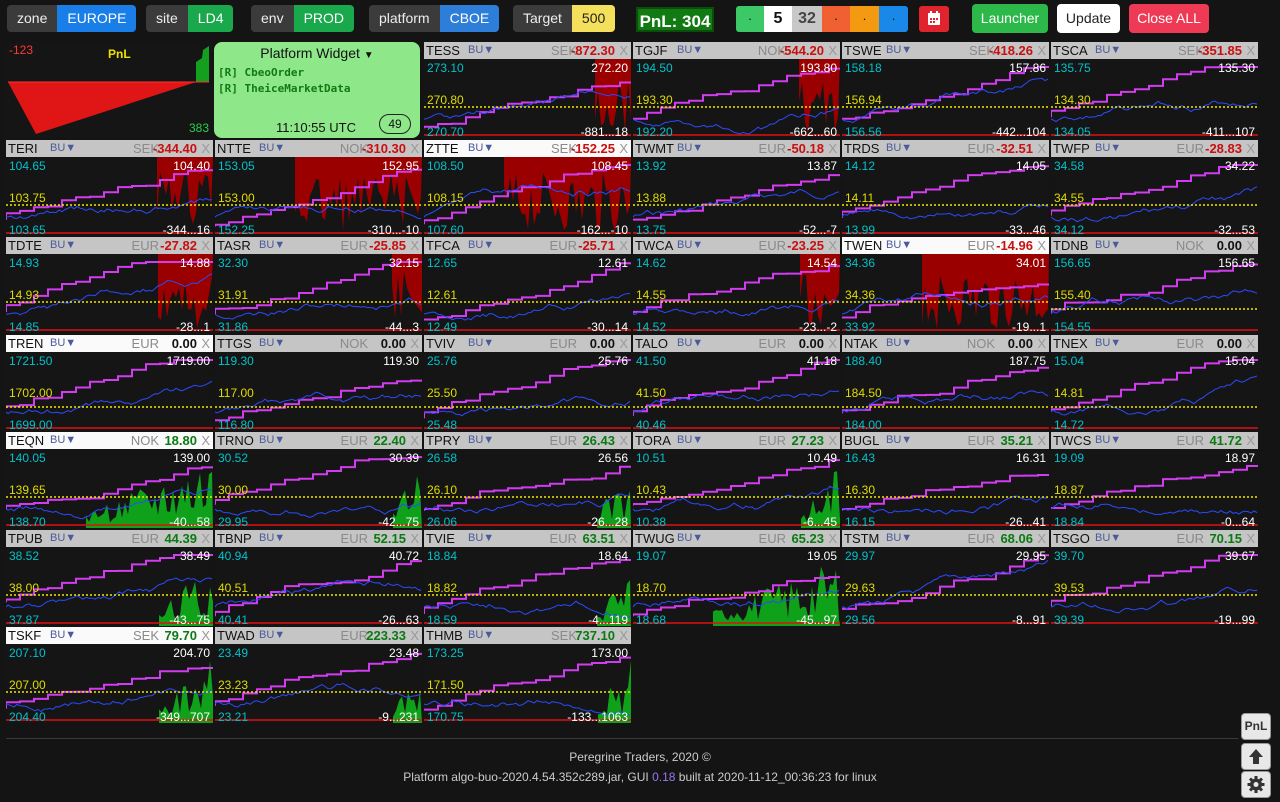  I want to click on tile-symbol: NTAK, so click(861, 343).